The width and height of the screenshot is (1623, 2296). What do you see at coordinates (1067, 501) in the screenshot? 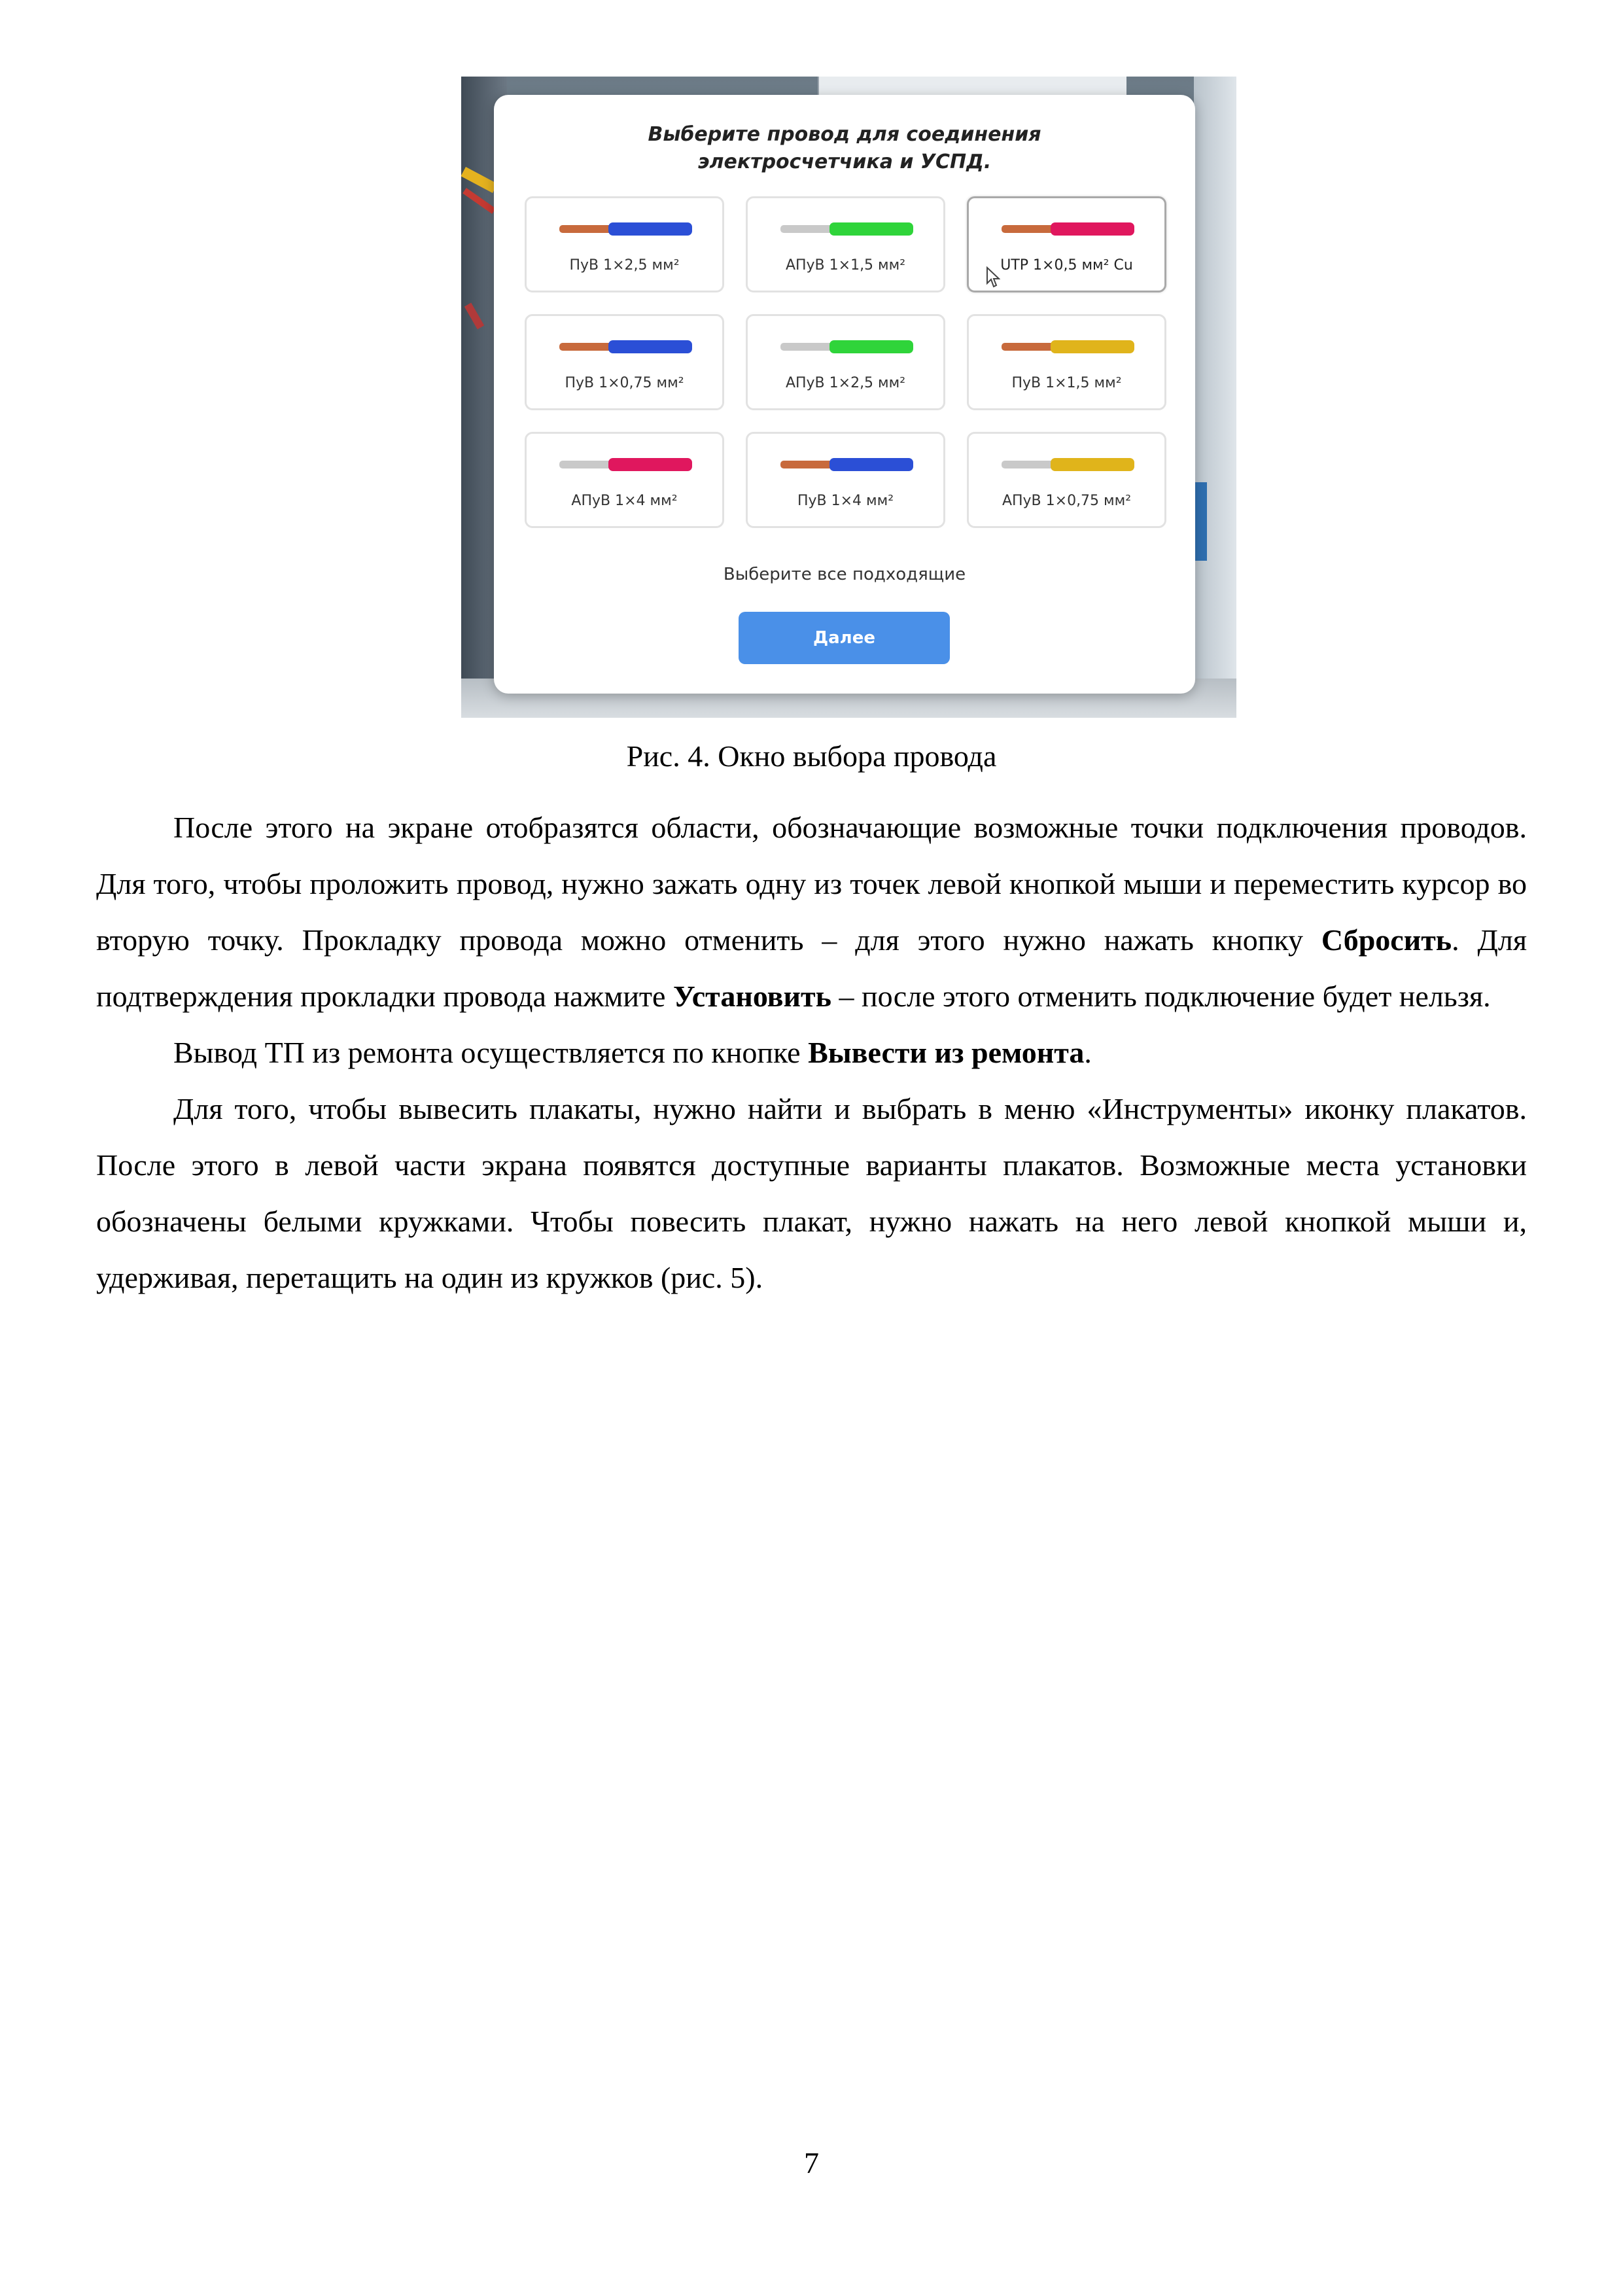
I see `wire-option-label: АПуВ 1×0,75 мм²` at bounding box center [1067, 501].